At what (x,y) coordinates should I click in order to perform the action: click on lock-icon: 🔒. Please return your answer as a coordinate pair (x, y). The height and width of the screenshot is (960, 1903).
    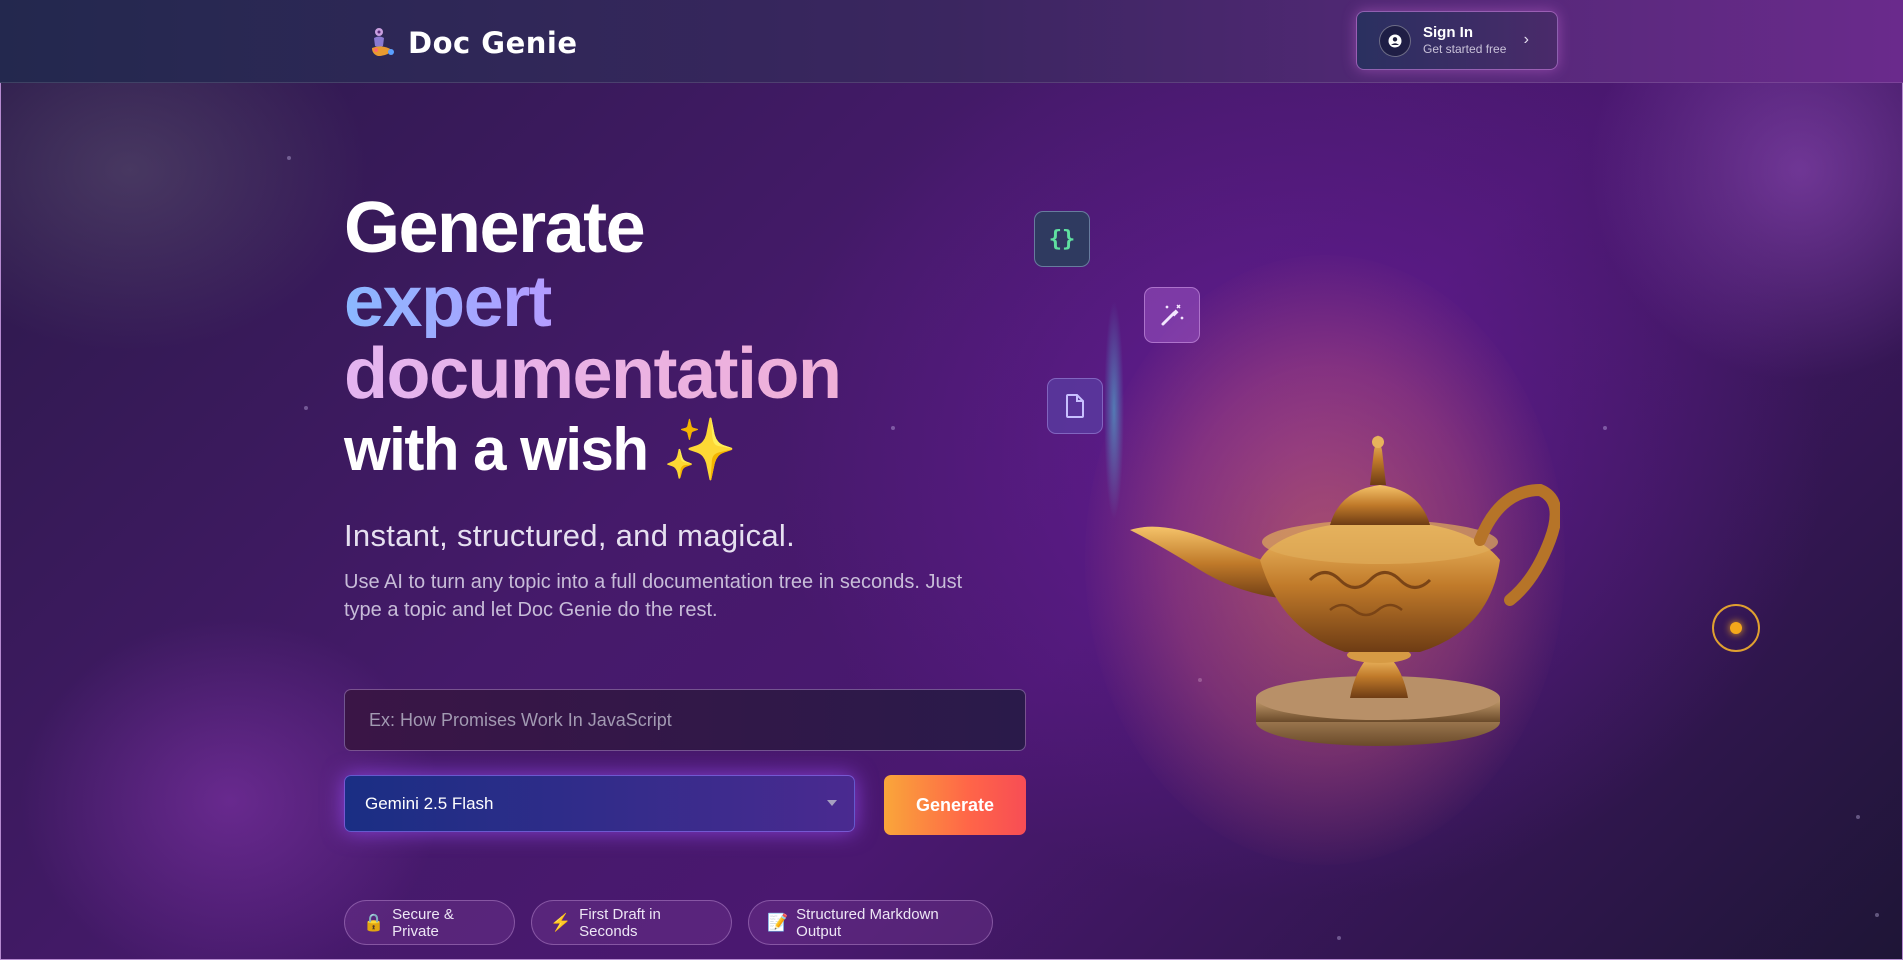
    Looking at the image, I should click on (374, 922).